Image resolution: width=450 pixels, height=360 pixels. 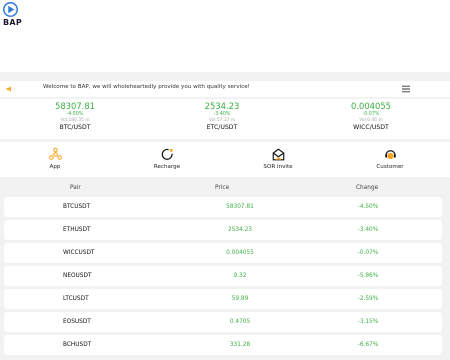 I want to click on logo: BAP, so click(x=12, y=14).